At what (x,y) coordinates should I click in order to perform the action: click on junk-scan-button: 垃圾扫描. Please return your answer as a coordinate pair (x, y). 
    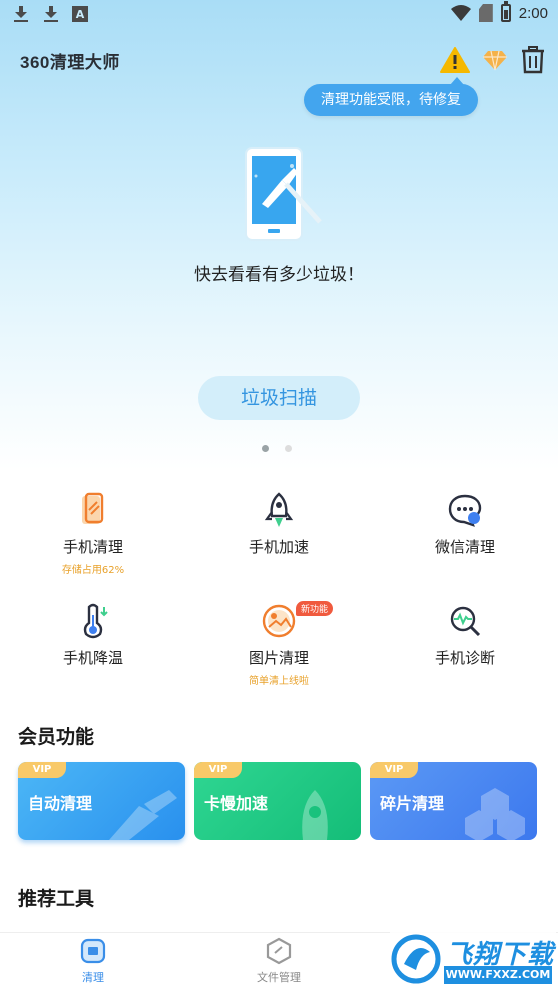
    Looking at the image, I should click on (279, 398).